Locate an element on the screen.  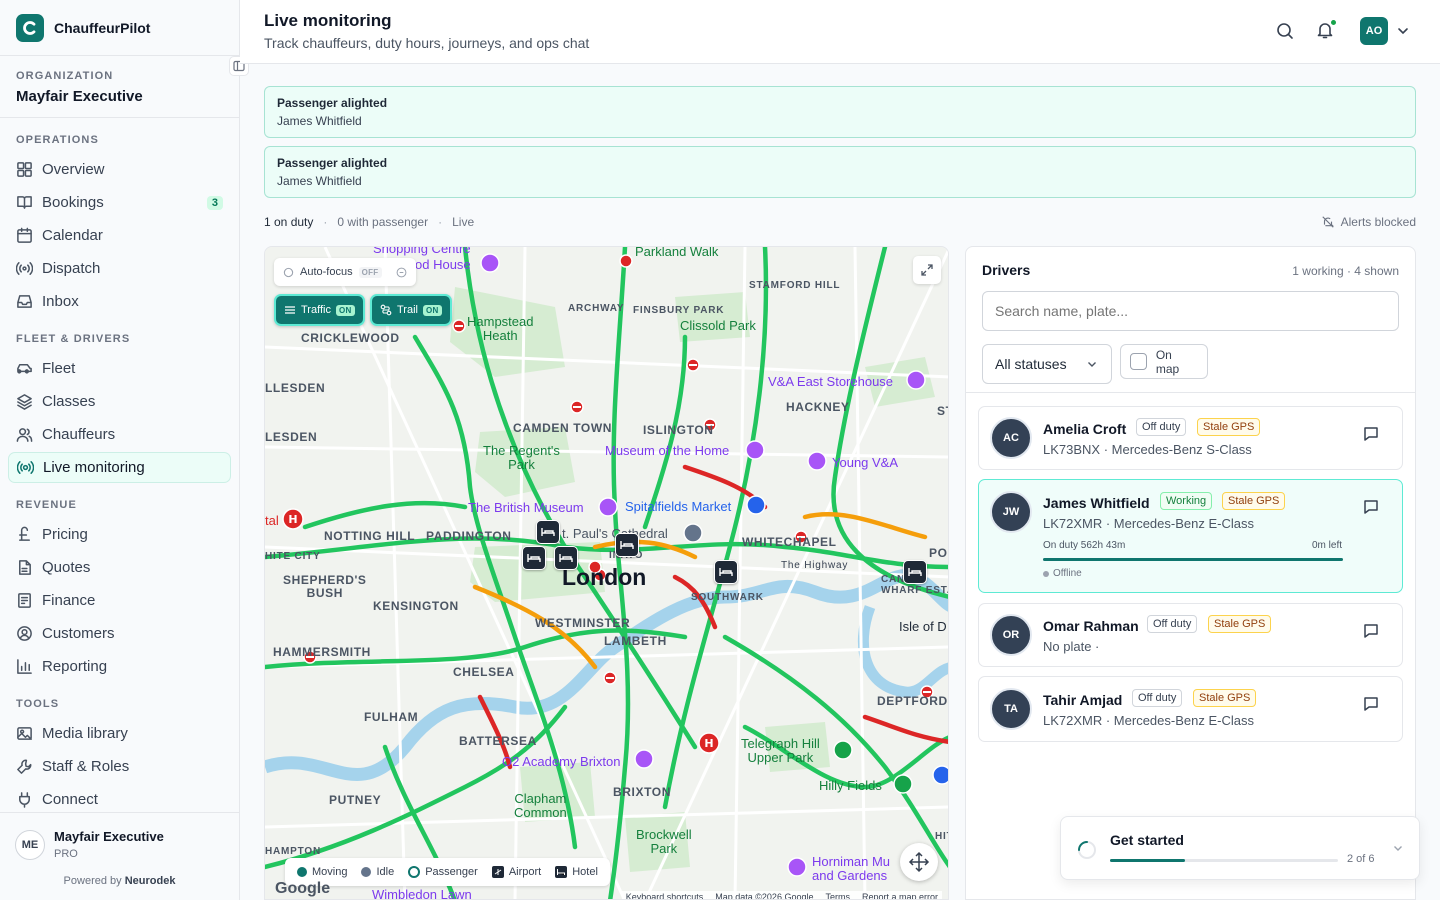
driver-detail: LK72XMR · Mercedes-Benz E-Class is located at coordinates (1148, 720).